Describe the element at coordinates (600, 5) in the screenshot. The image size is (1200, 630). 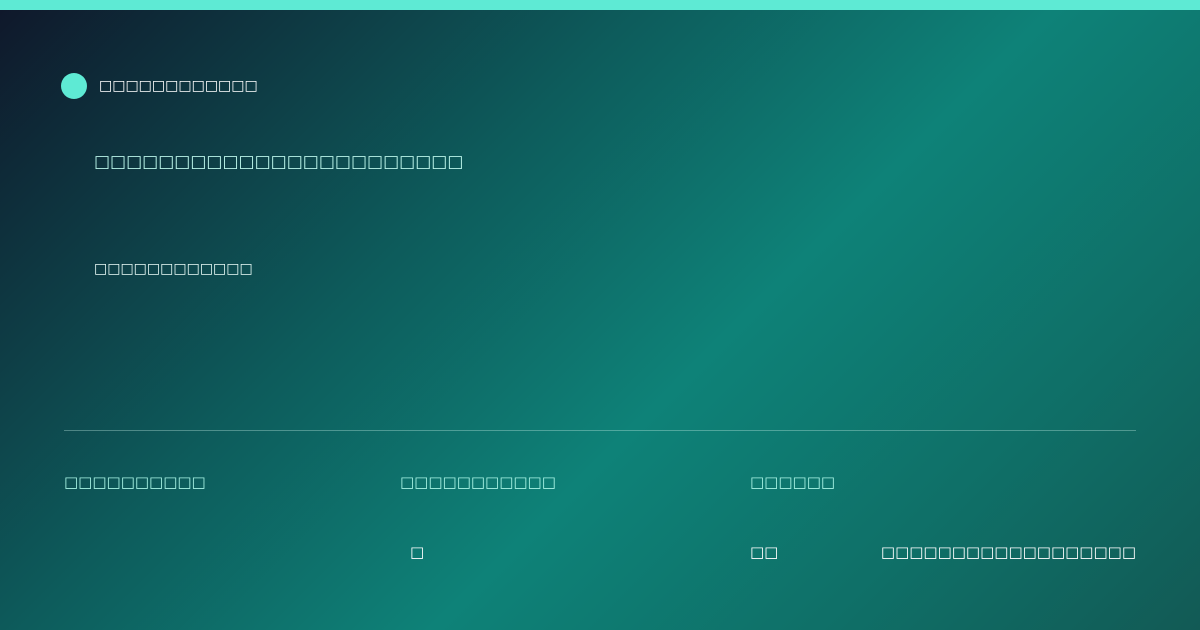
I see `top-accent-bar` at that location.